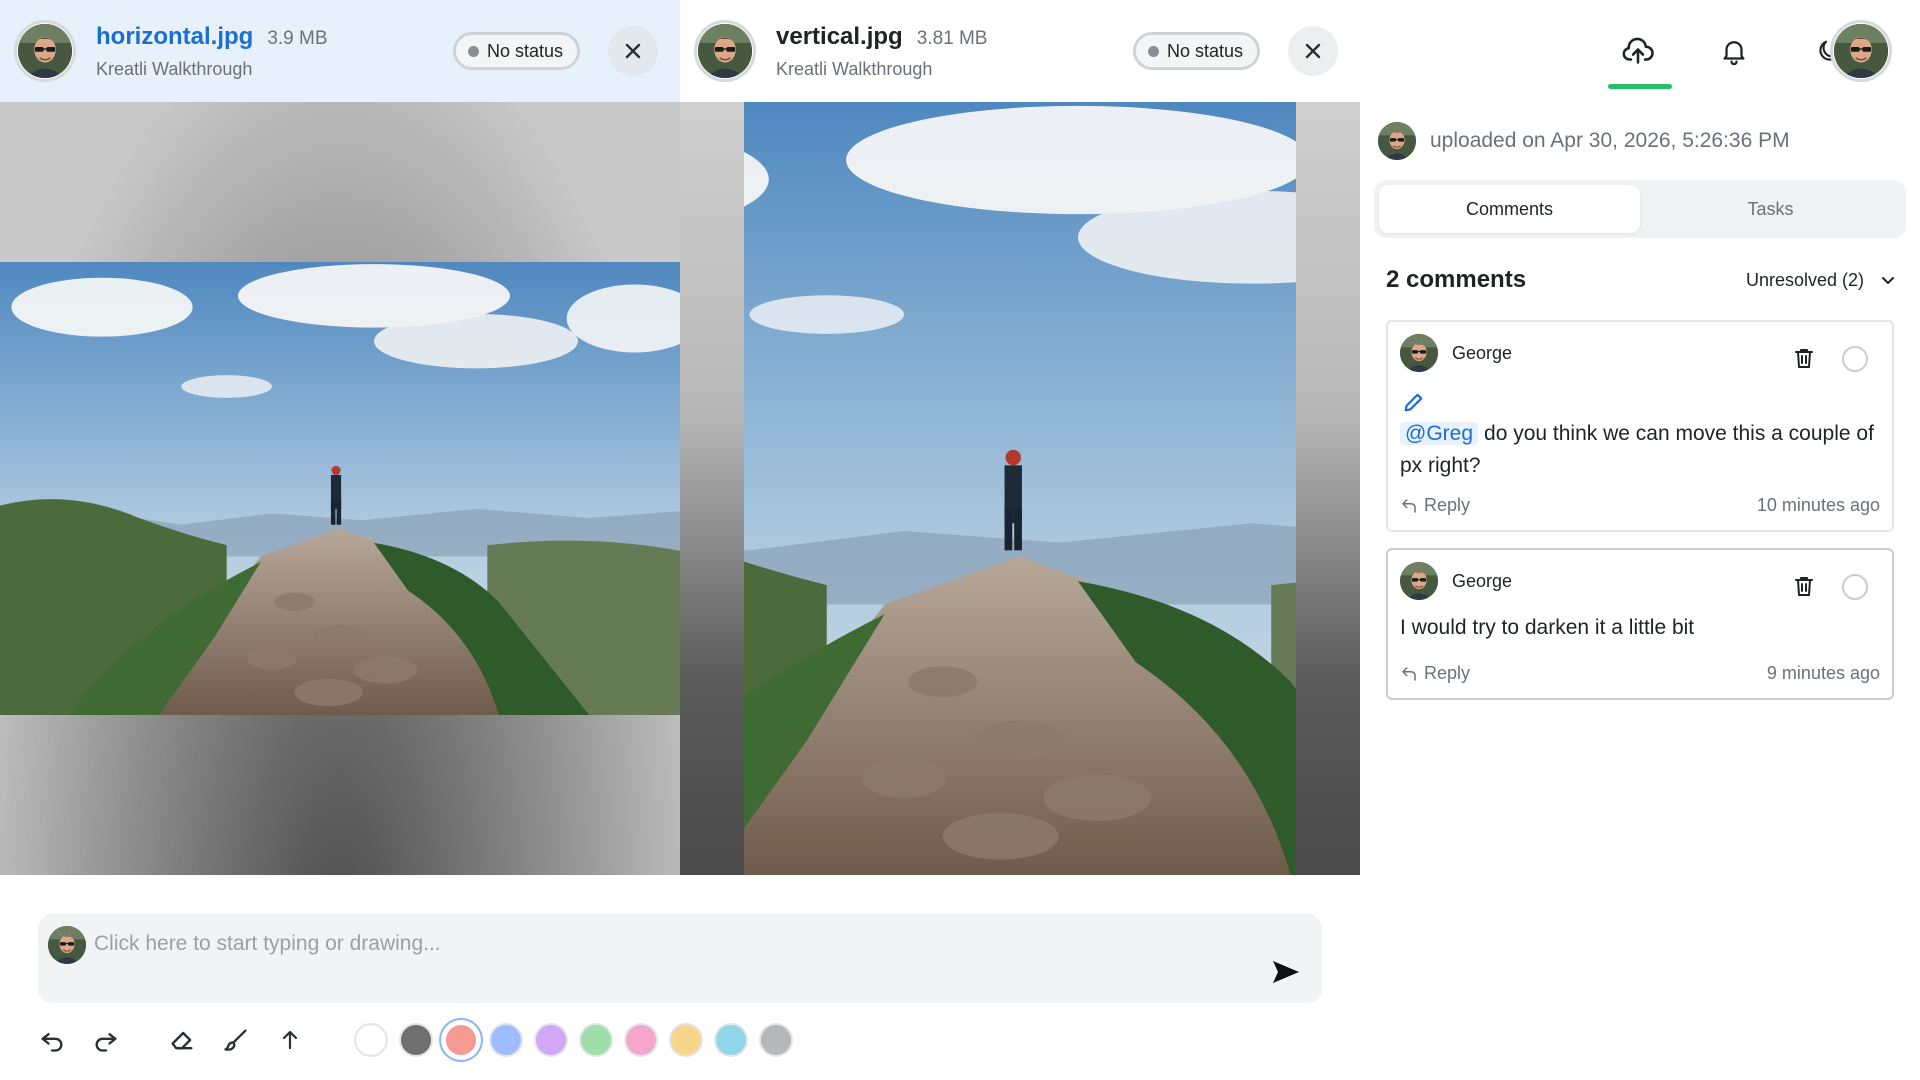 The width and height of the screenshot is (1920, 1080). Describe the element at coordinates (1770, 209) in the screenshot. I see `tab-tasks: Tasks` at that location.